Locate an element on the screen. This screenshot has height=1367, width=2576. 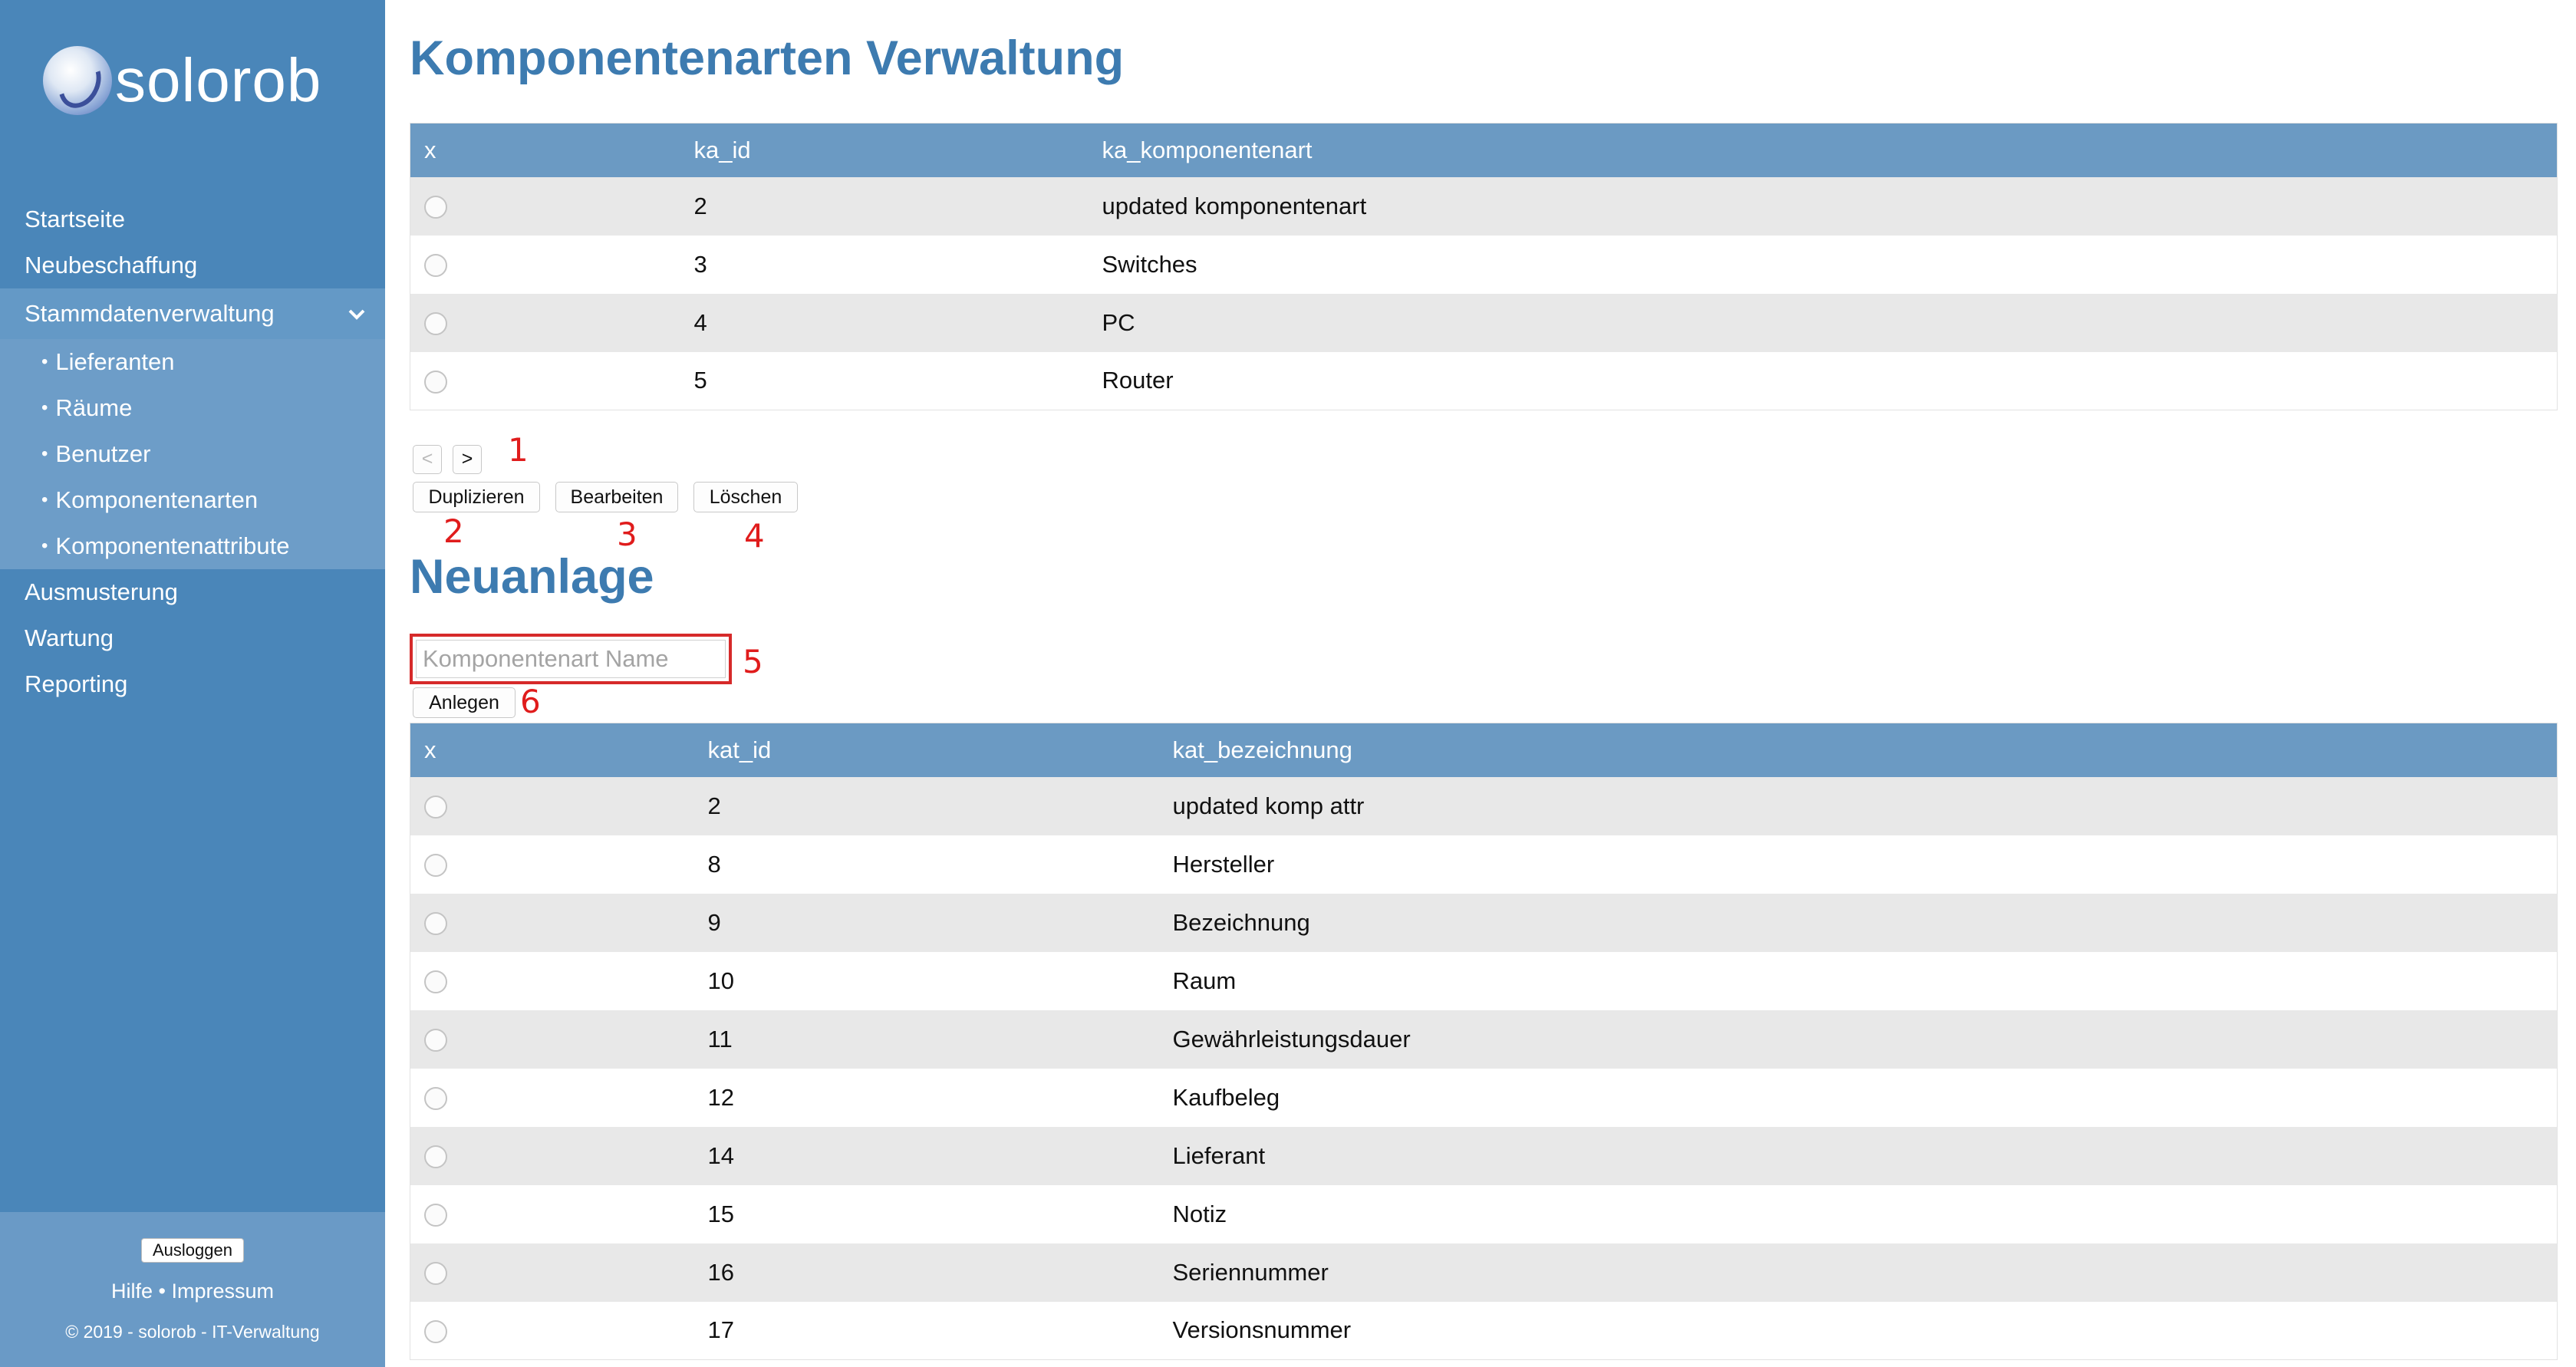
cell-name: Raum is located at coordinates (1858, 980).